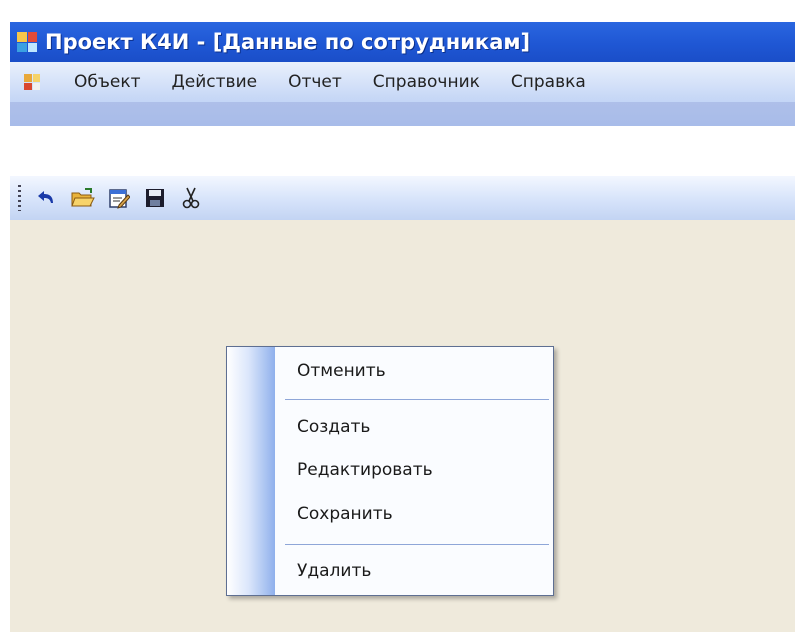  Describe the element at coordinates (83, 198) in the screenshot. I see `open-folder-icon` at that location.